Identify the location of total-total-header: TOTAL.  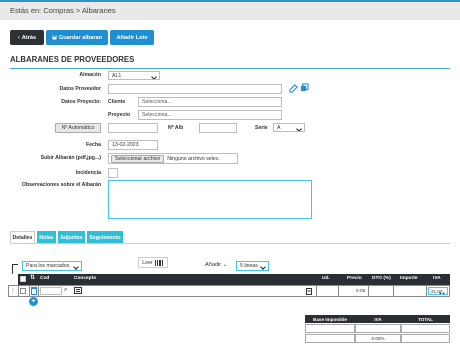
(425, 319).